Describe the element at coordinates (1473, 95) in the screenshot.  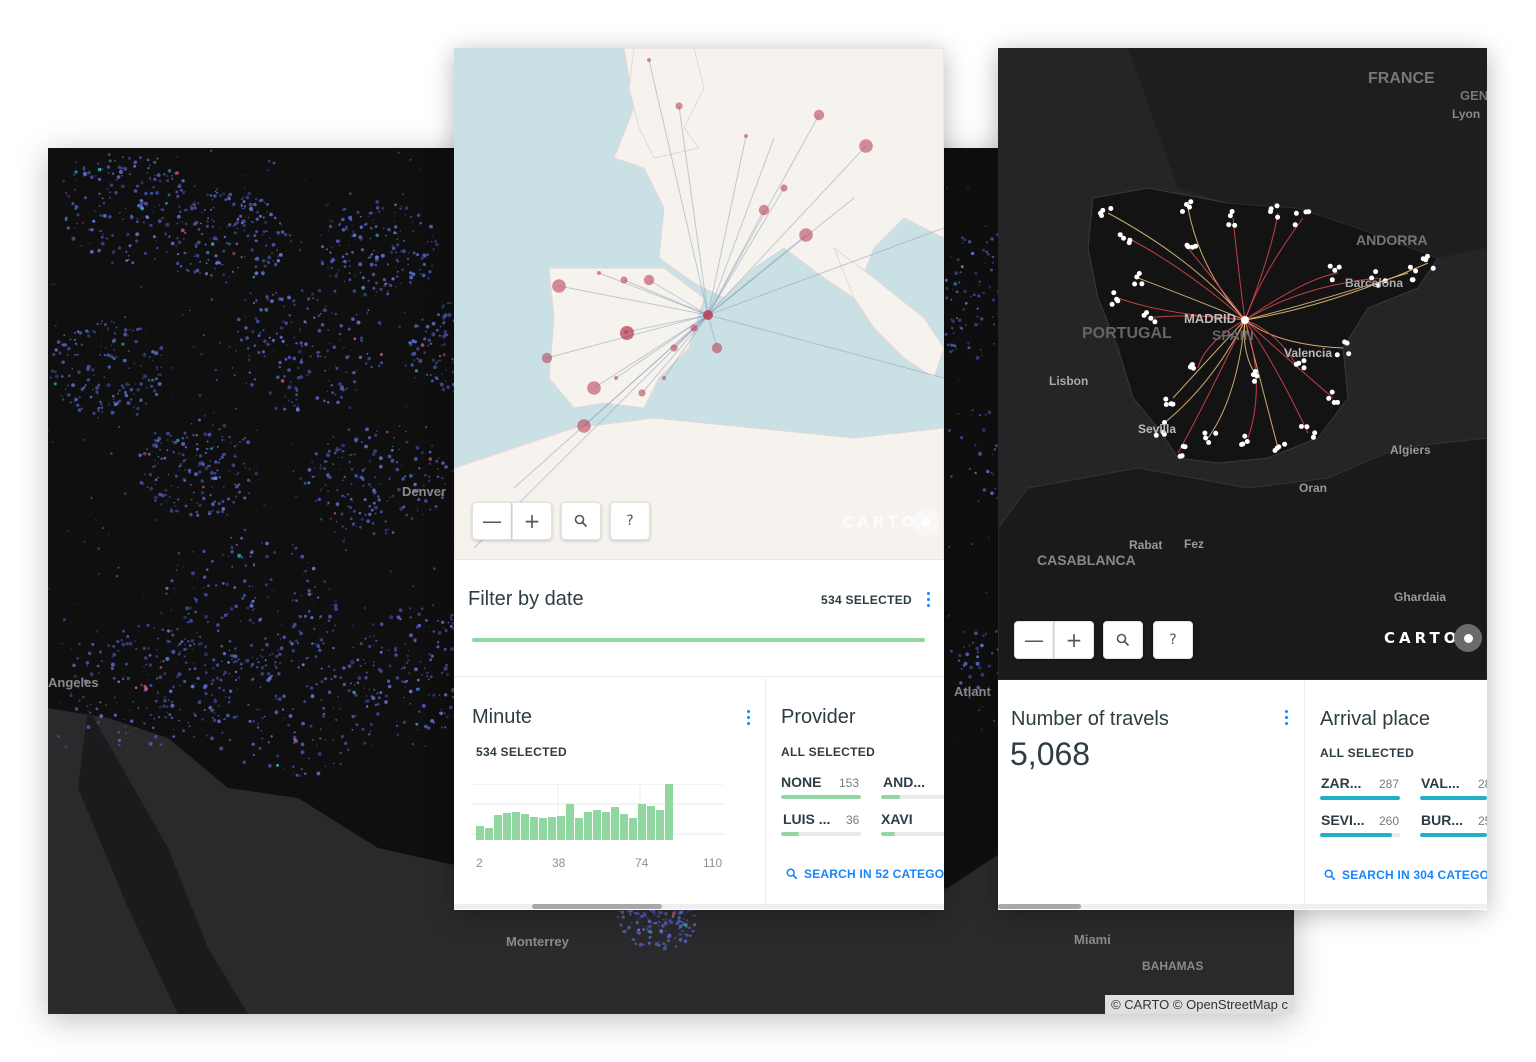
I see `map-label-gen: GEN` at that location.